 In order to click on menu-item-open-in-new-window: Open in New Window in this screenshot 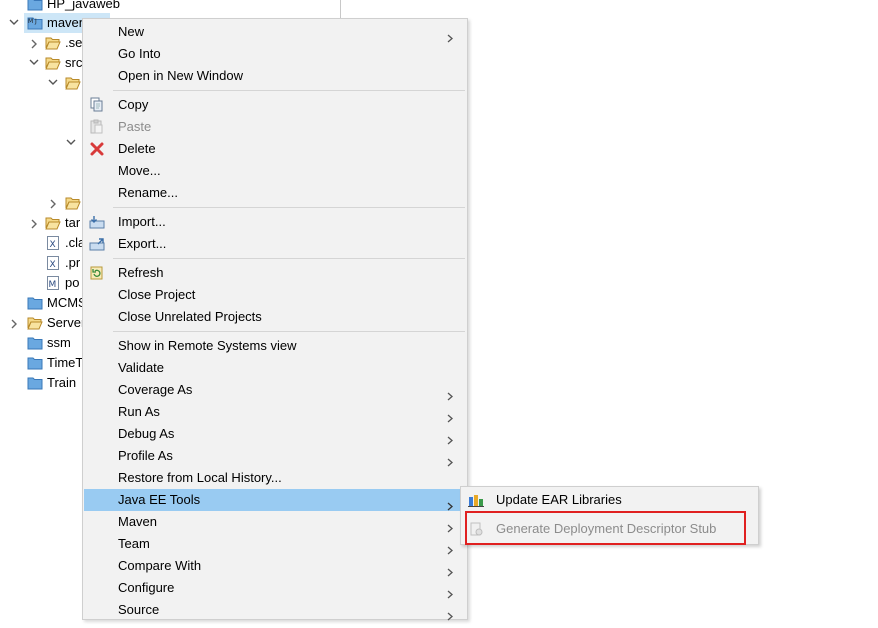, I will do `click(274, 76)`.